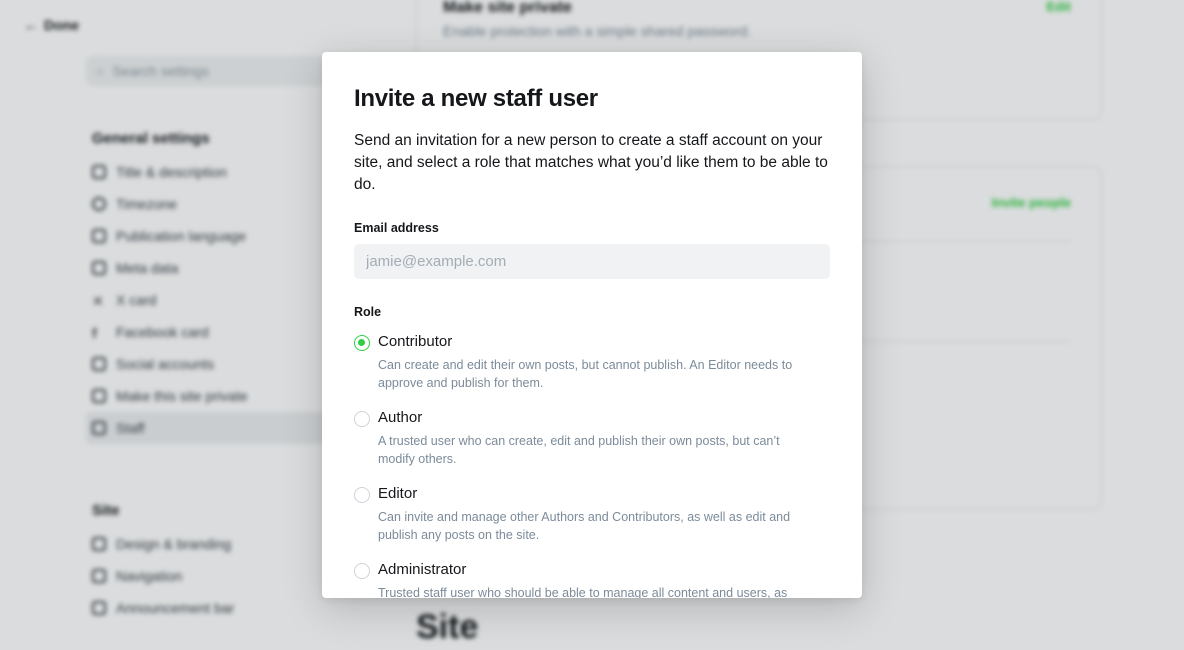 The image size is (1184, 650). Describe the element at coordinates (362, 343) in the screenshot. I see `role-radio-contributor` at that location.